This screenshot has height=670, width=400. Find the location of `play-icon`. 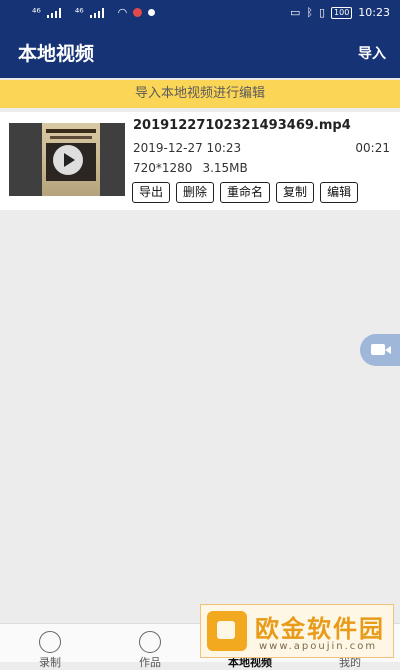

play-icon is located at coordinates (68, 160).